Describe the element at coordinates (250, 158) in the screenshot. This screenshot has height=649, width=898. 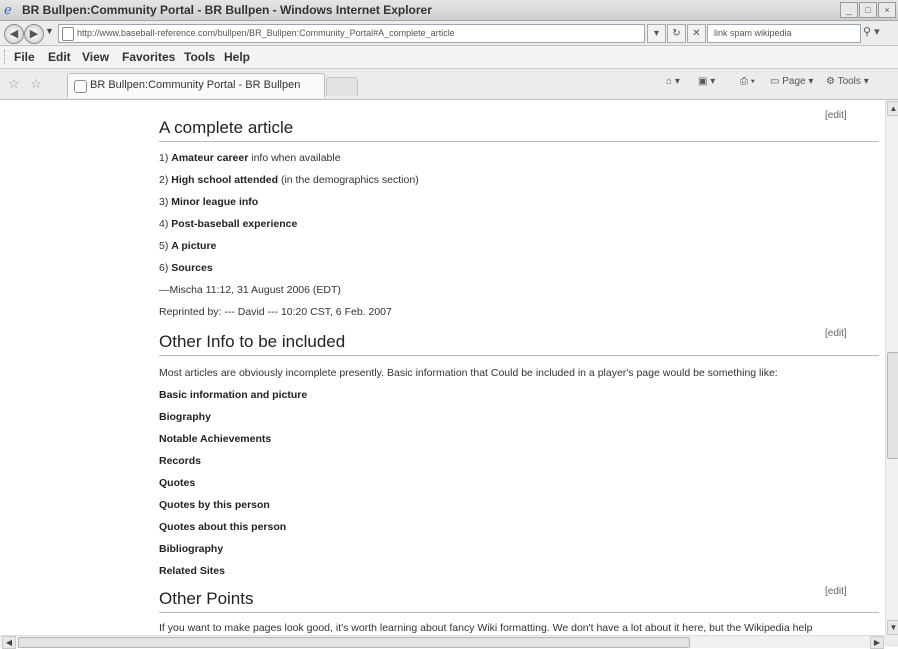
I see `list-item: 1) Amateur career info when available` at that location.